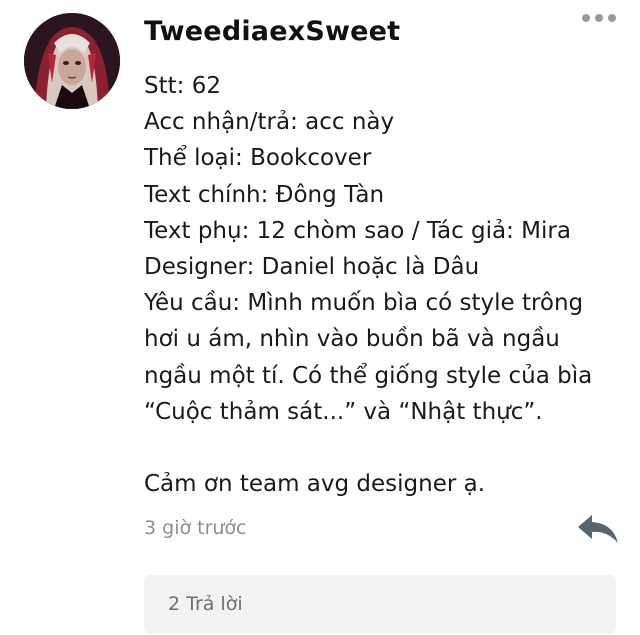 This screenshot has height=635, width=640. What do you see at coordinates (357, 230) in the screenshot?
I see `post-line: Text phụ: 12 chòm sao / Tác giả: Mira` at bounding box center [357, 230].